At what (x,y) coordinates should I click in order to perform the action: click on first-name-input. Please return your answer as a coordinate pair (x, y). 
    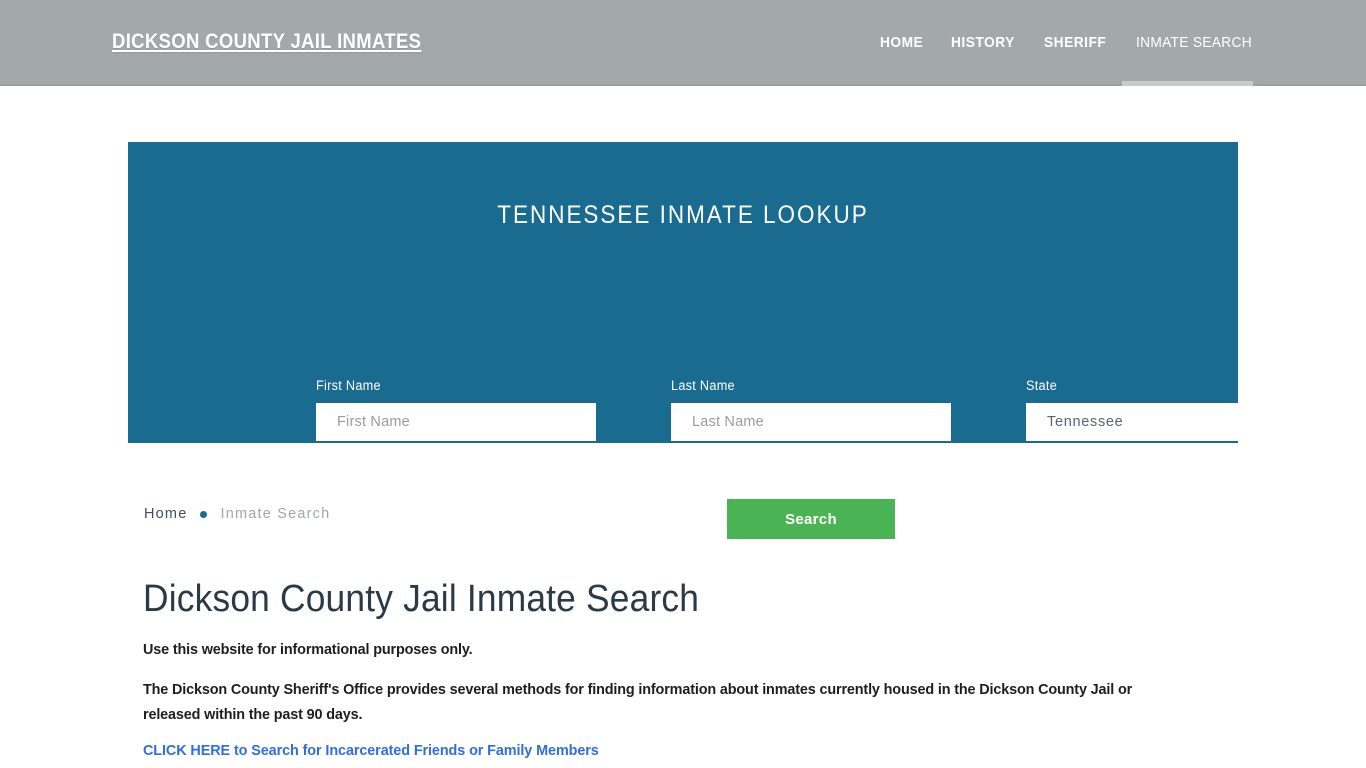
    Looking at the image, I should click on (456, 422).